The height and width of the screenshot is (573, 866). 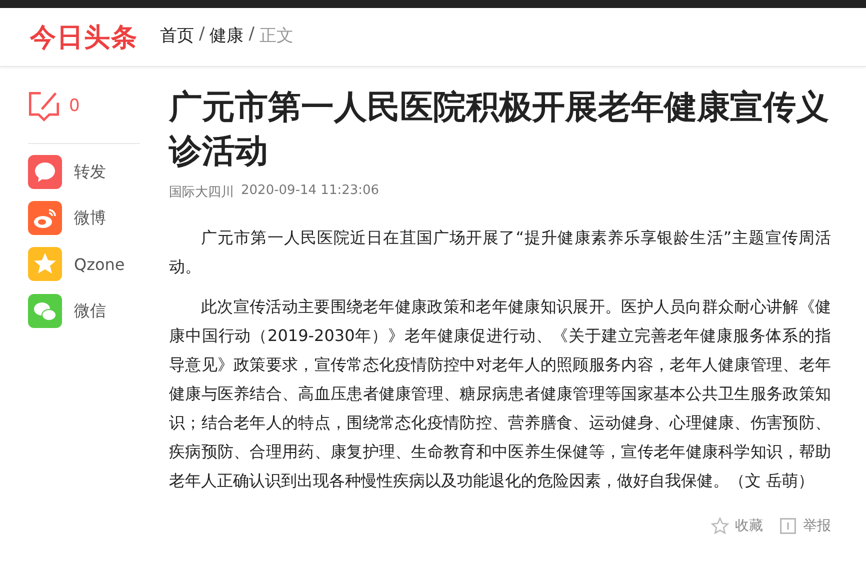 What do you see at coordinates (177, 35) in the screenshot?
I see `breadcrumb-link: 首页` at bounding box center [177, 35].